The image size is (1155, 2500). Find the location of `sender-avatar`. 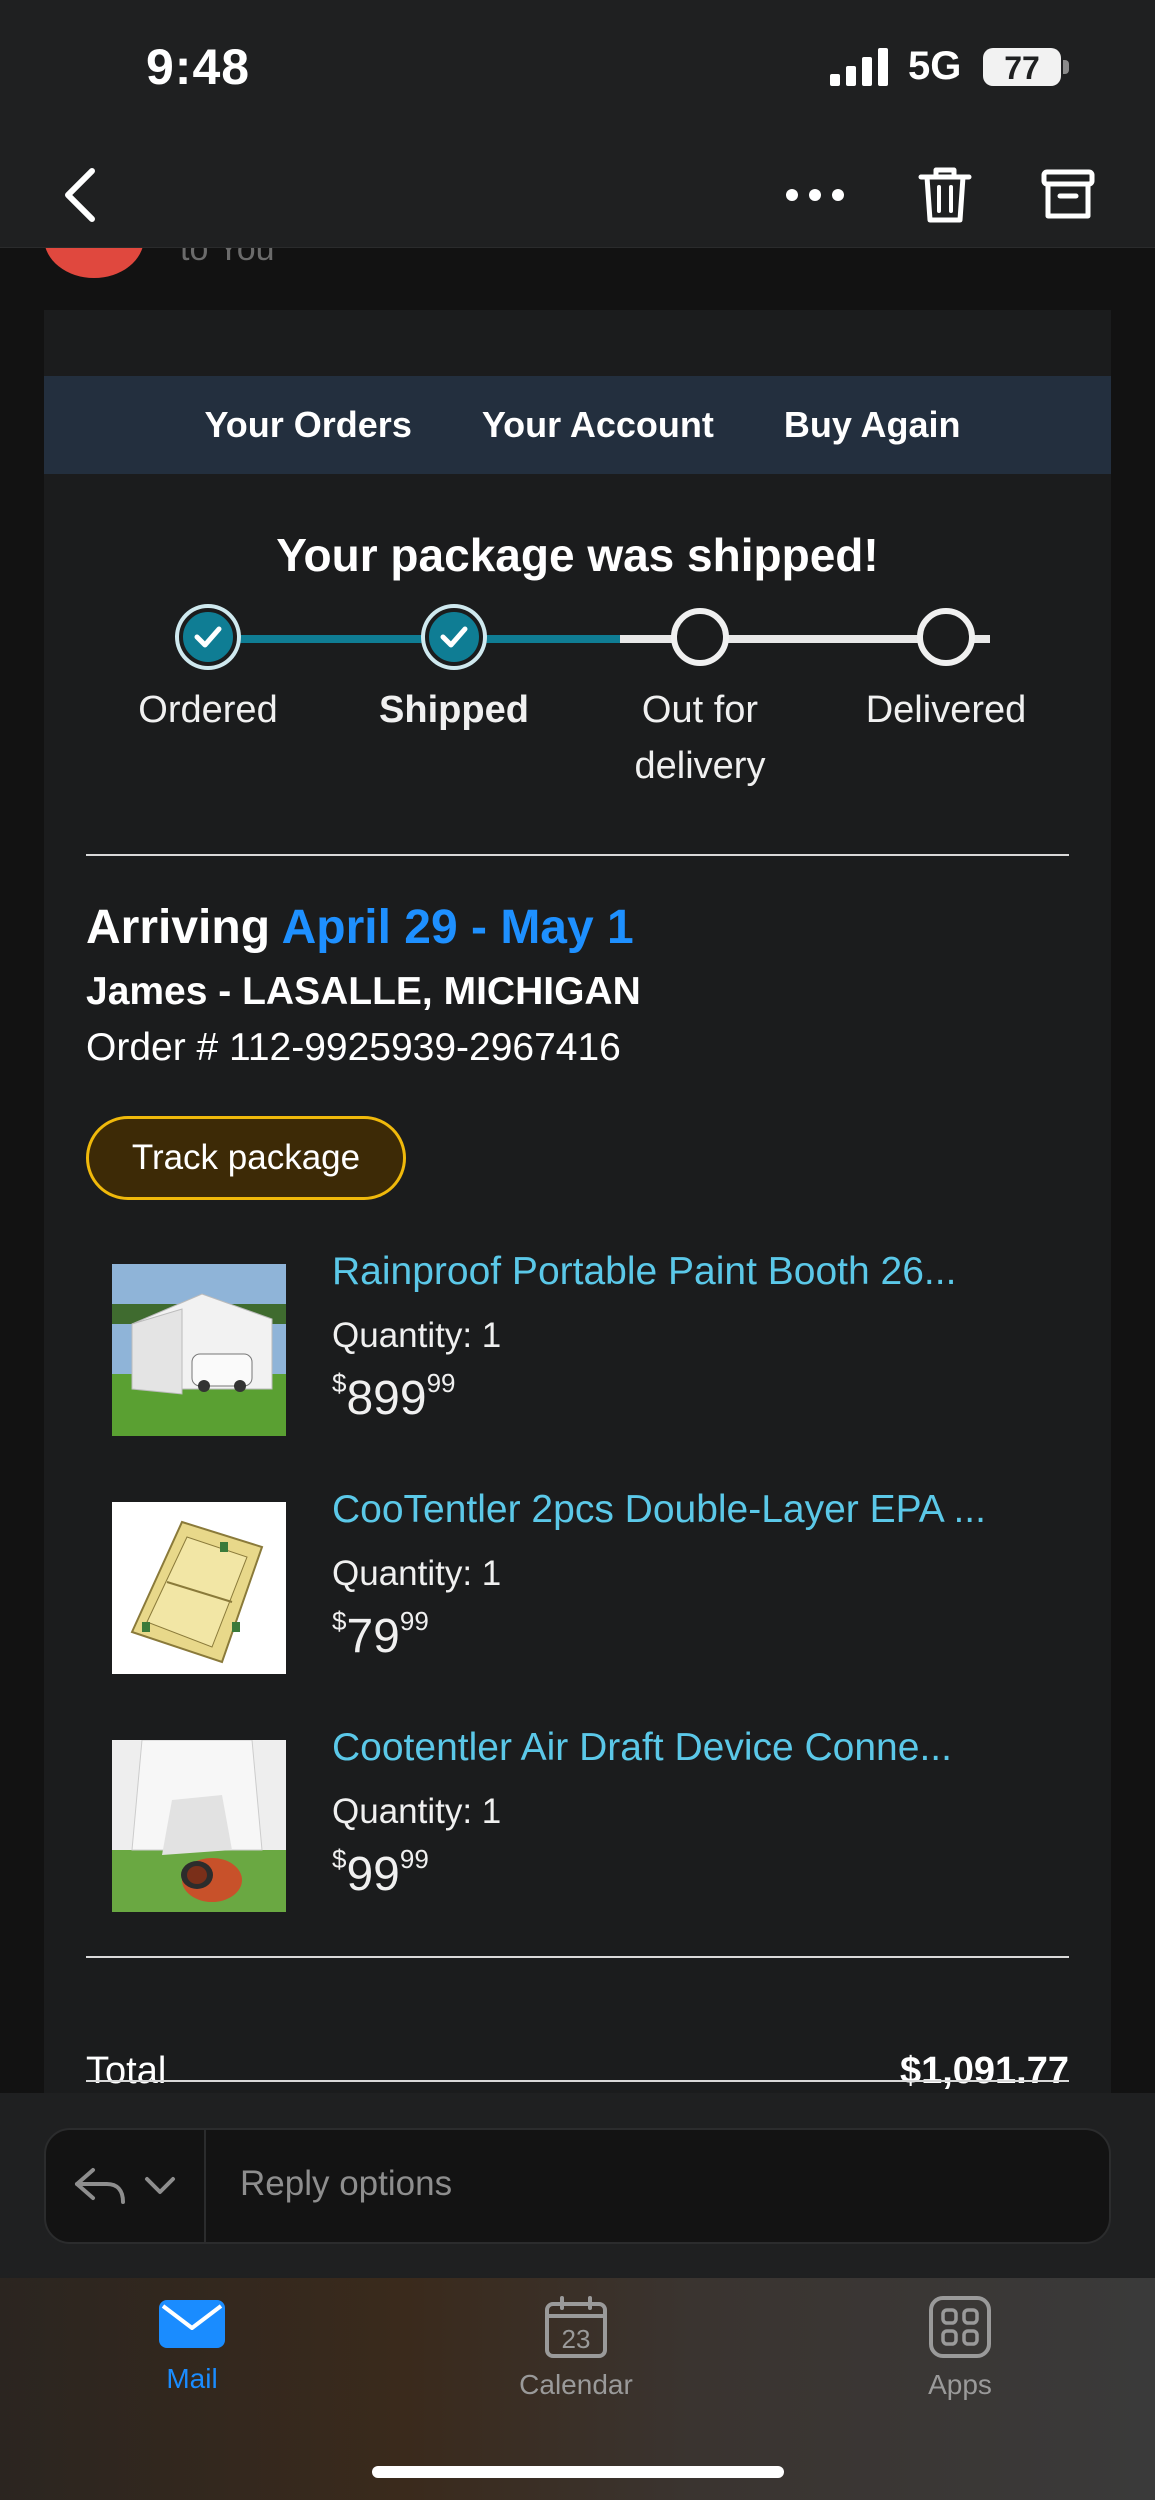

sender-avatar is located at coordinates (94, 263).